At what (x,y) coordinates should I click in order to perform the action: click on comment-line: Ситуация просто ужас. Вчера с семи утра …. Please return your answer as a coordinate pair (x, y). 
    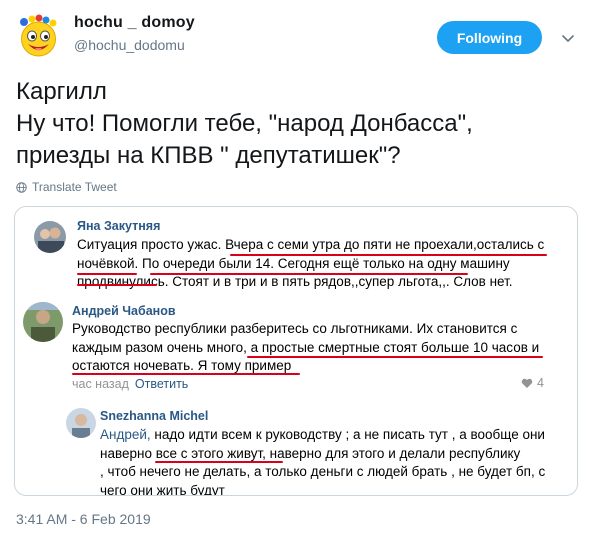
    Looking at the image, I should click on (311, 244).